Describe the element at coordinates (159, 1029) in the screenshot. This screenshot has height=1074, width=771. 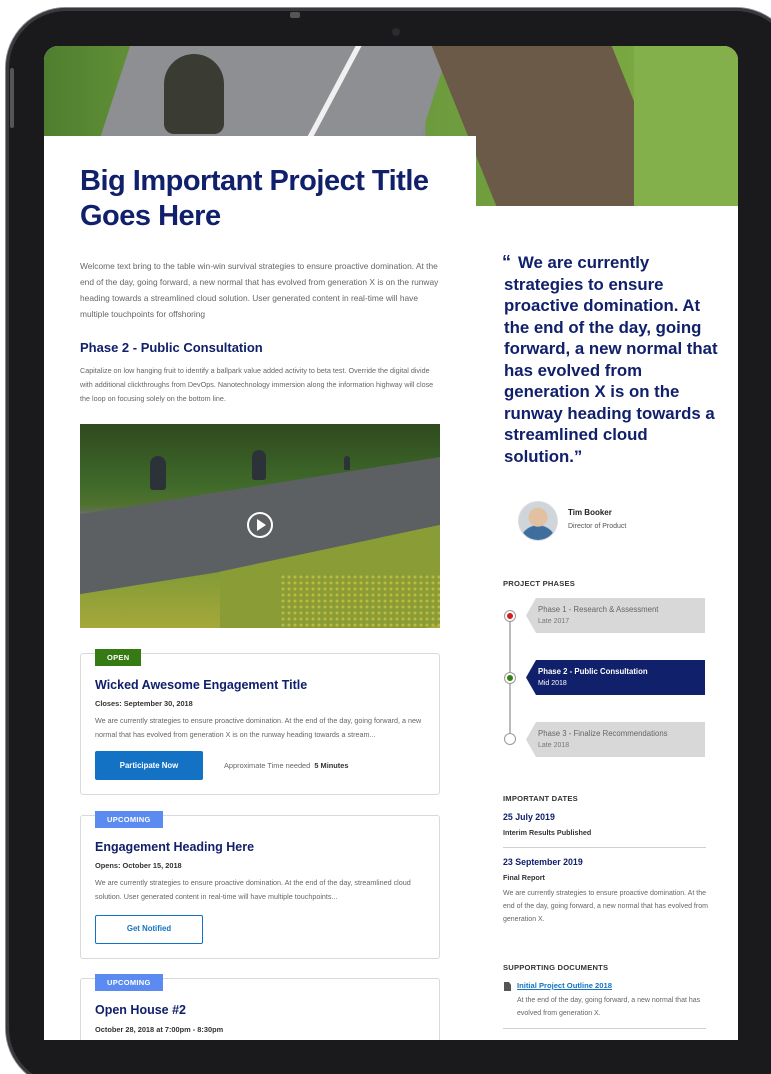
I see `engagement-date: October 28, 2018 at 7:00pm - 8:30pm` at that location.